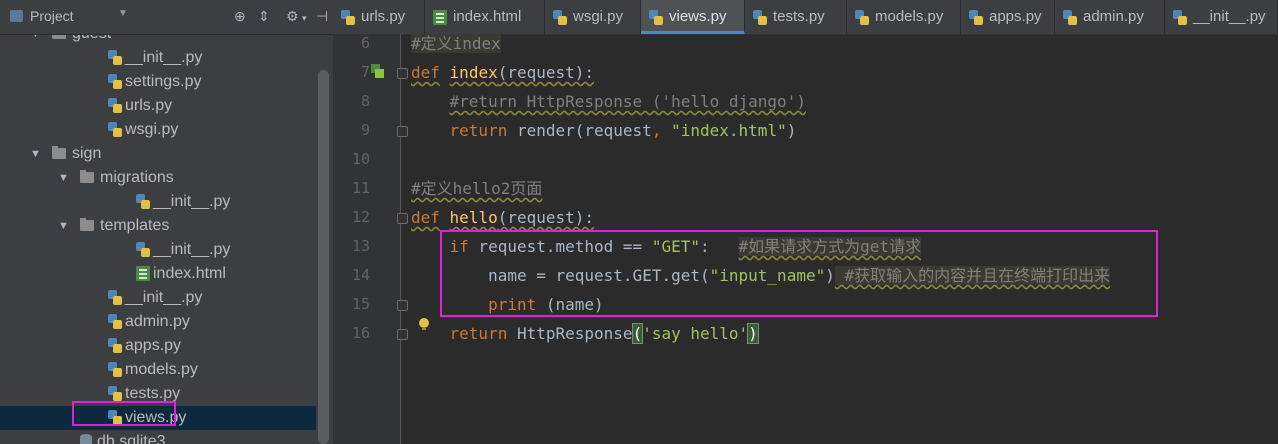  I want to click on tree-item: settings.py, so click(166, 82).